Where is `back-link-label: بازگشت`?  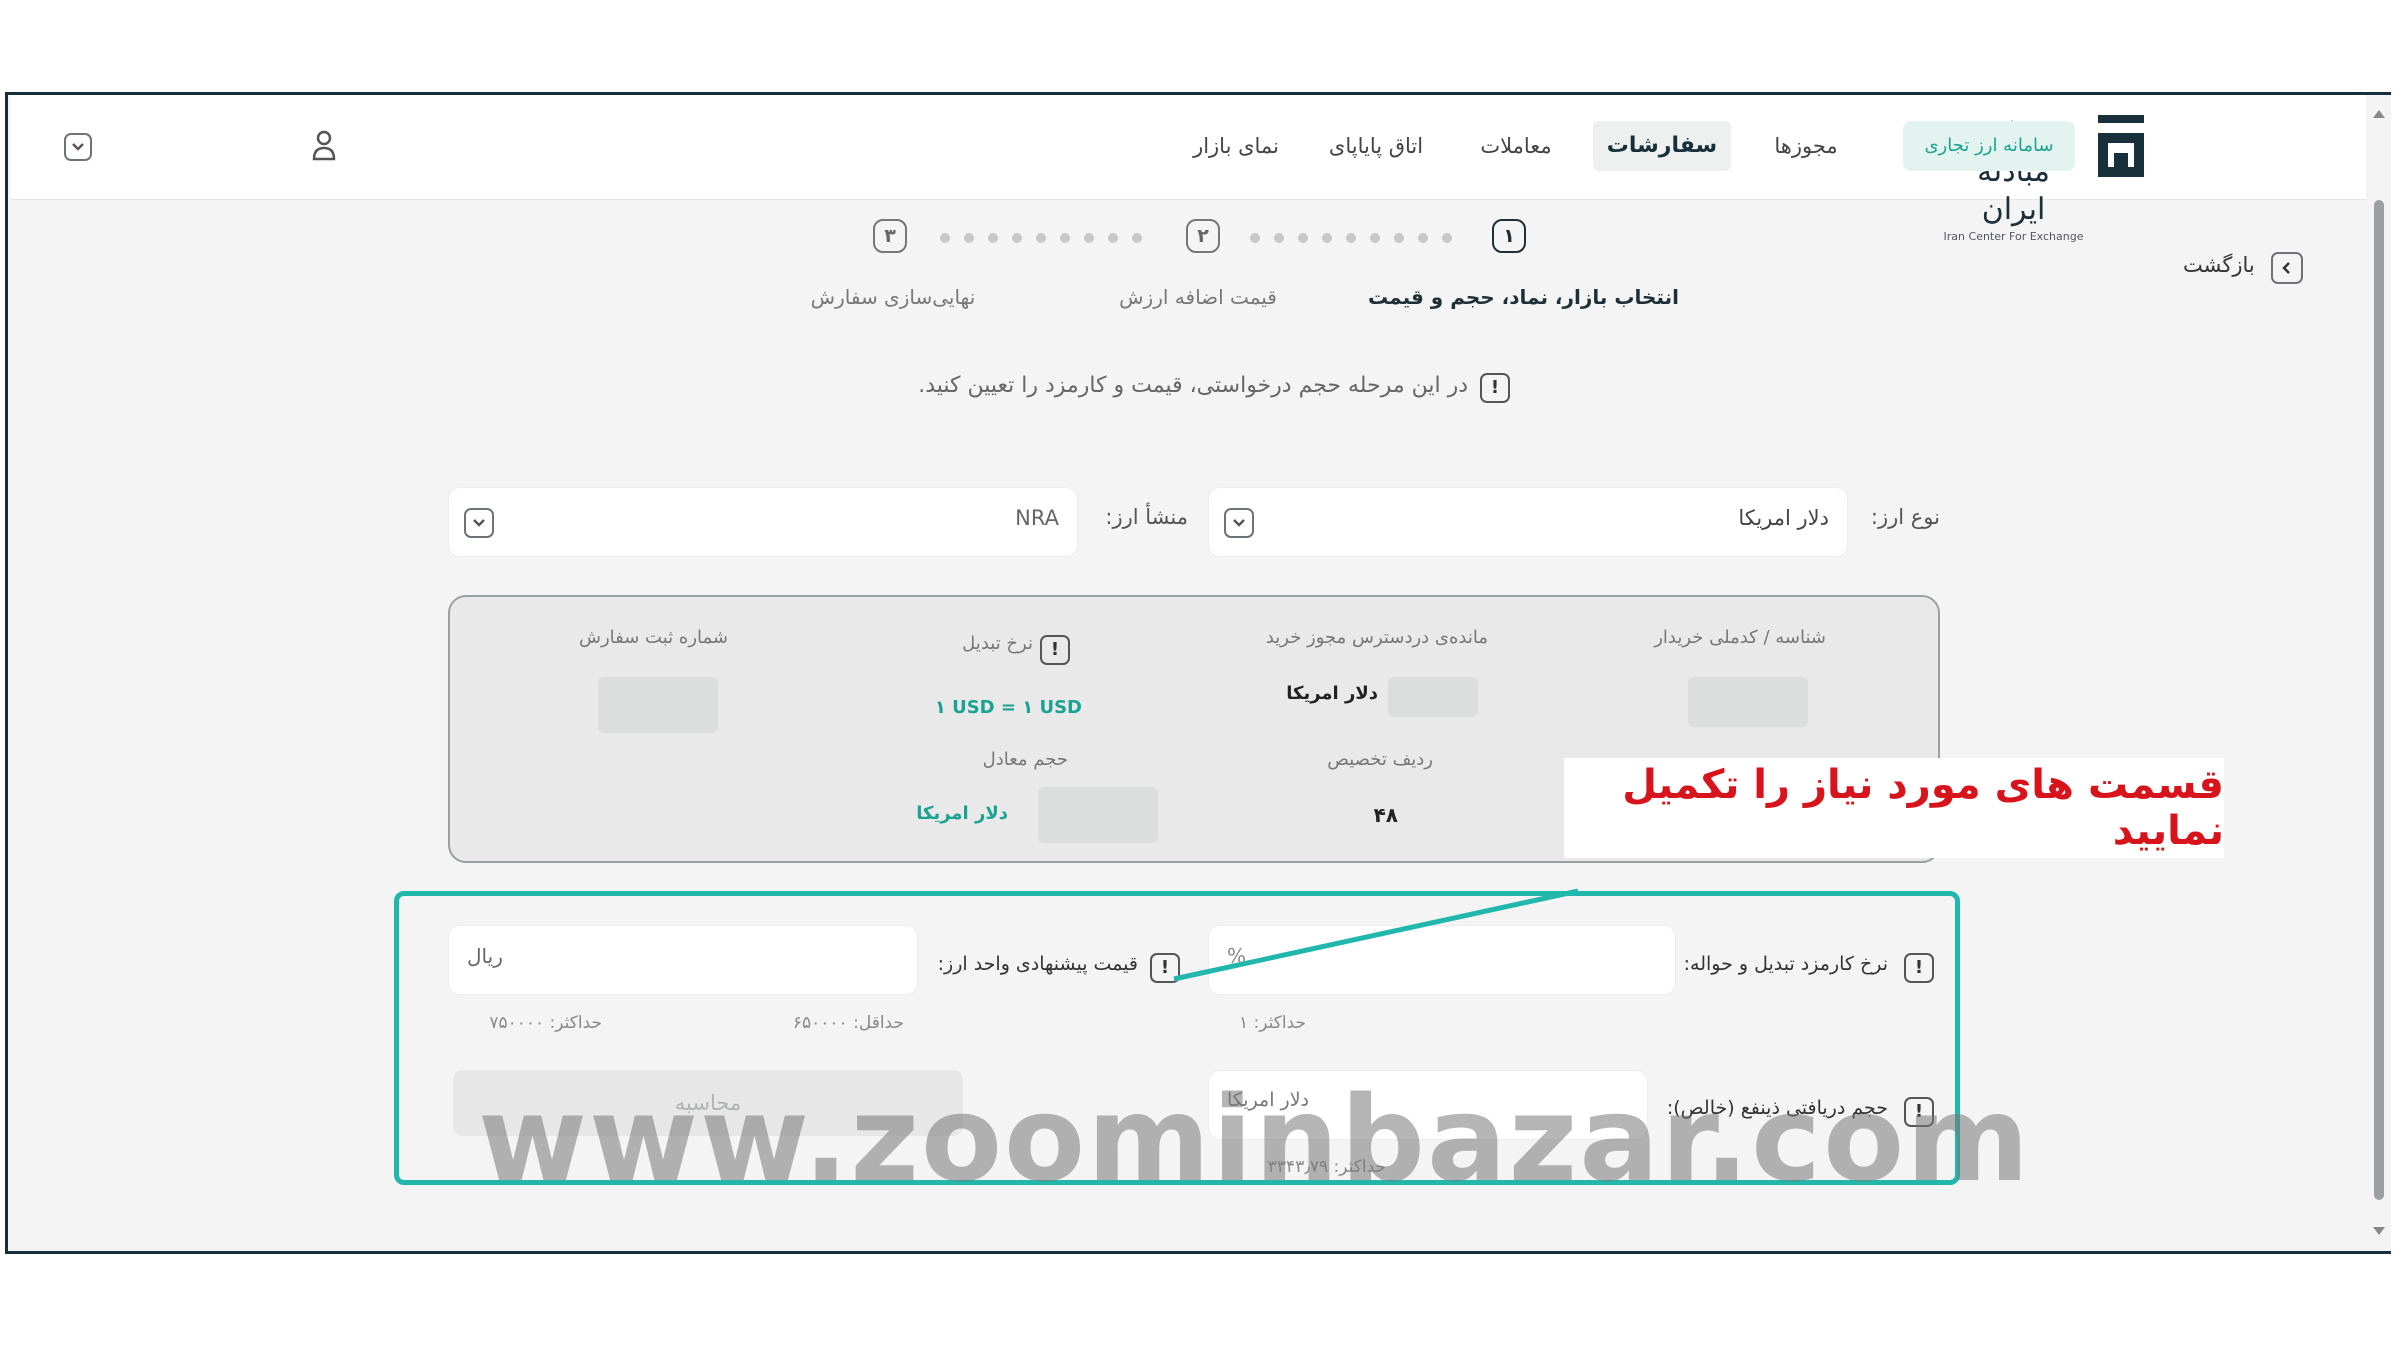
back-link-label: بازگشت is located at coordinates (2219, 265).